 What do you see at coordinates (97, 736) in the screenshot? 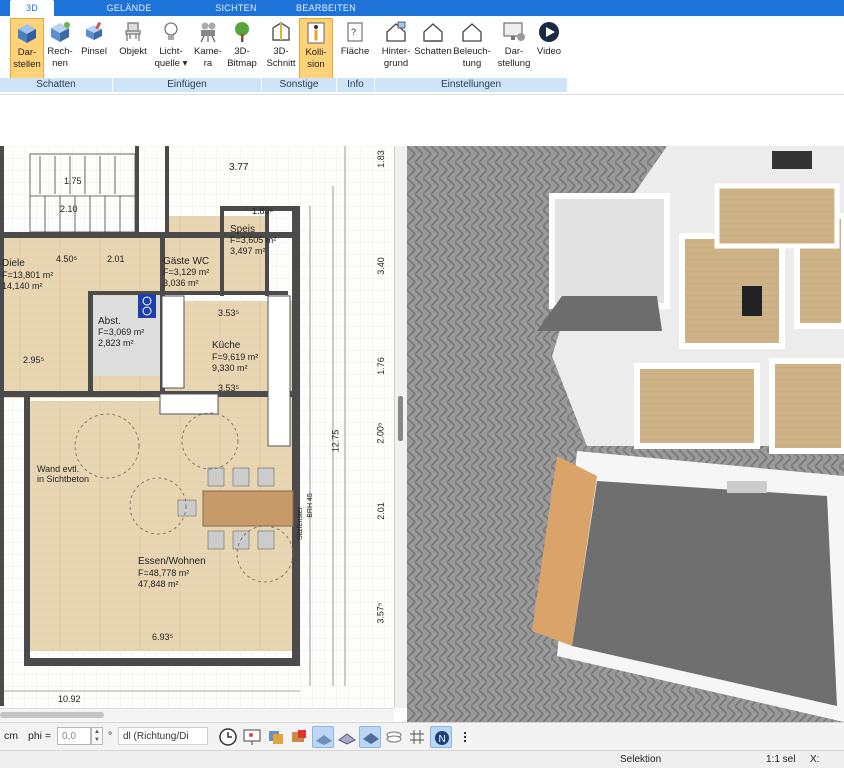
I see `phi-stepper: ▲ ▼` at bounding box center [97, 736].